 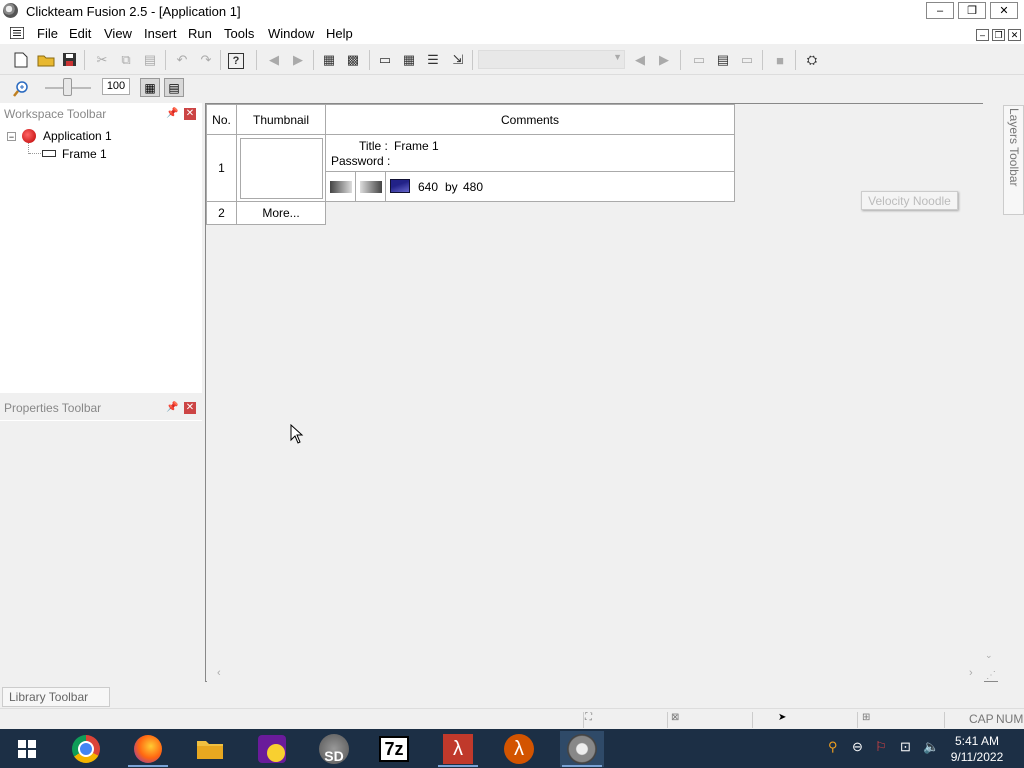 I want to click on list-editor-icon: ☰, so click(x=433, y=60).